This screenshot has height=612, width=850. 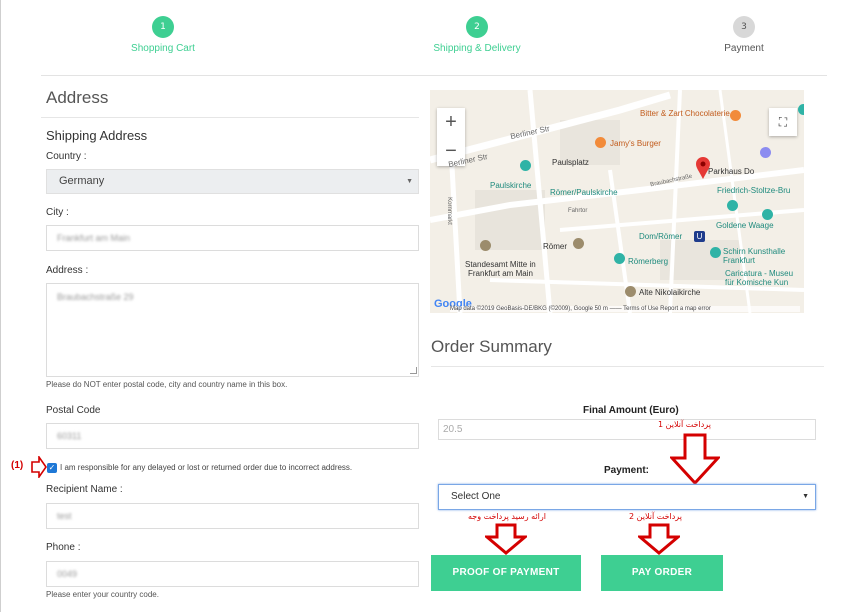 I want to click on recipient-name-value: test, so click(x=64, y=516).